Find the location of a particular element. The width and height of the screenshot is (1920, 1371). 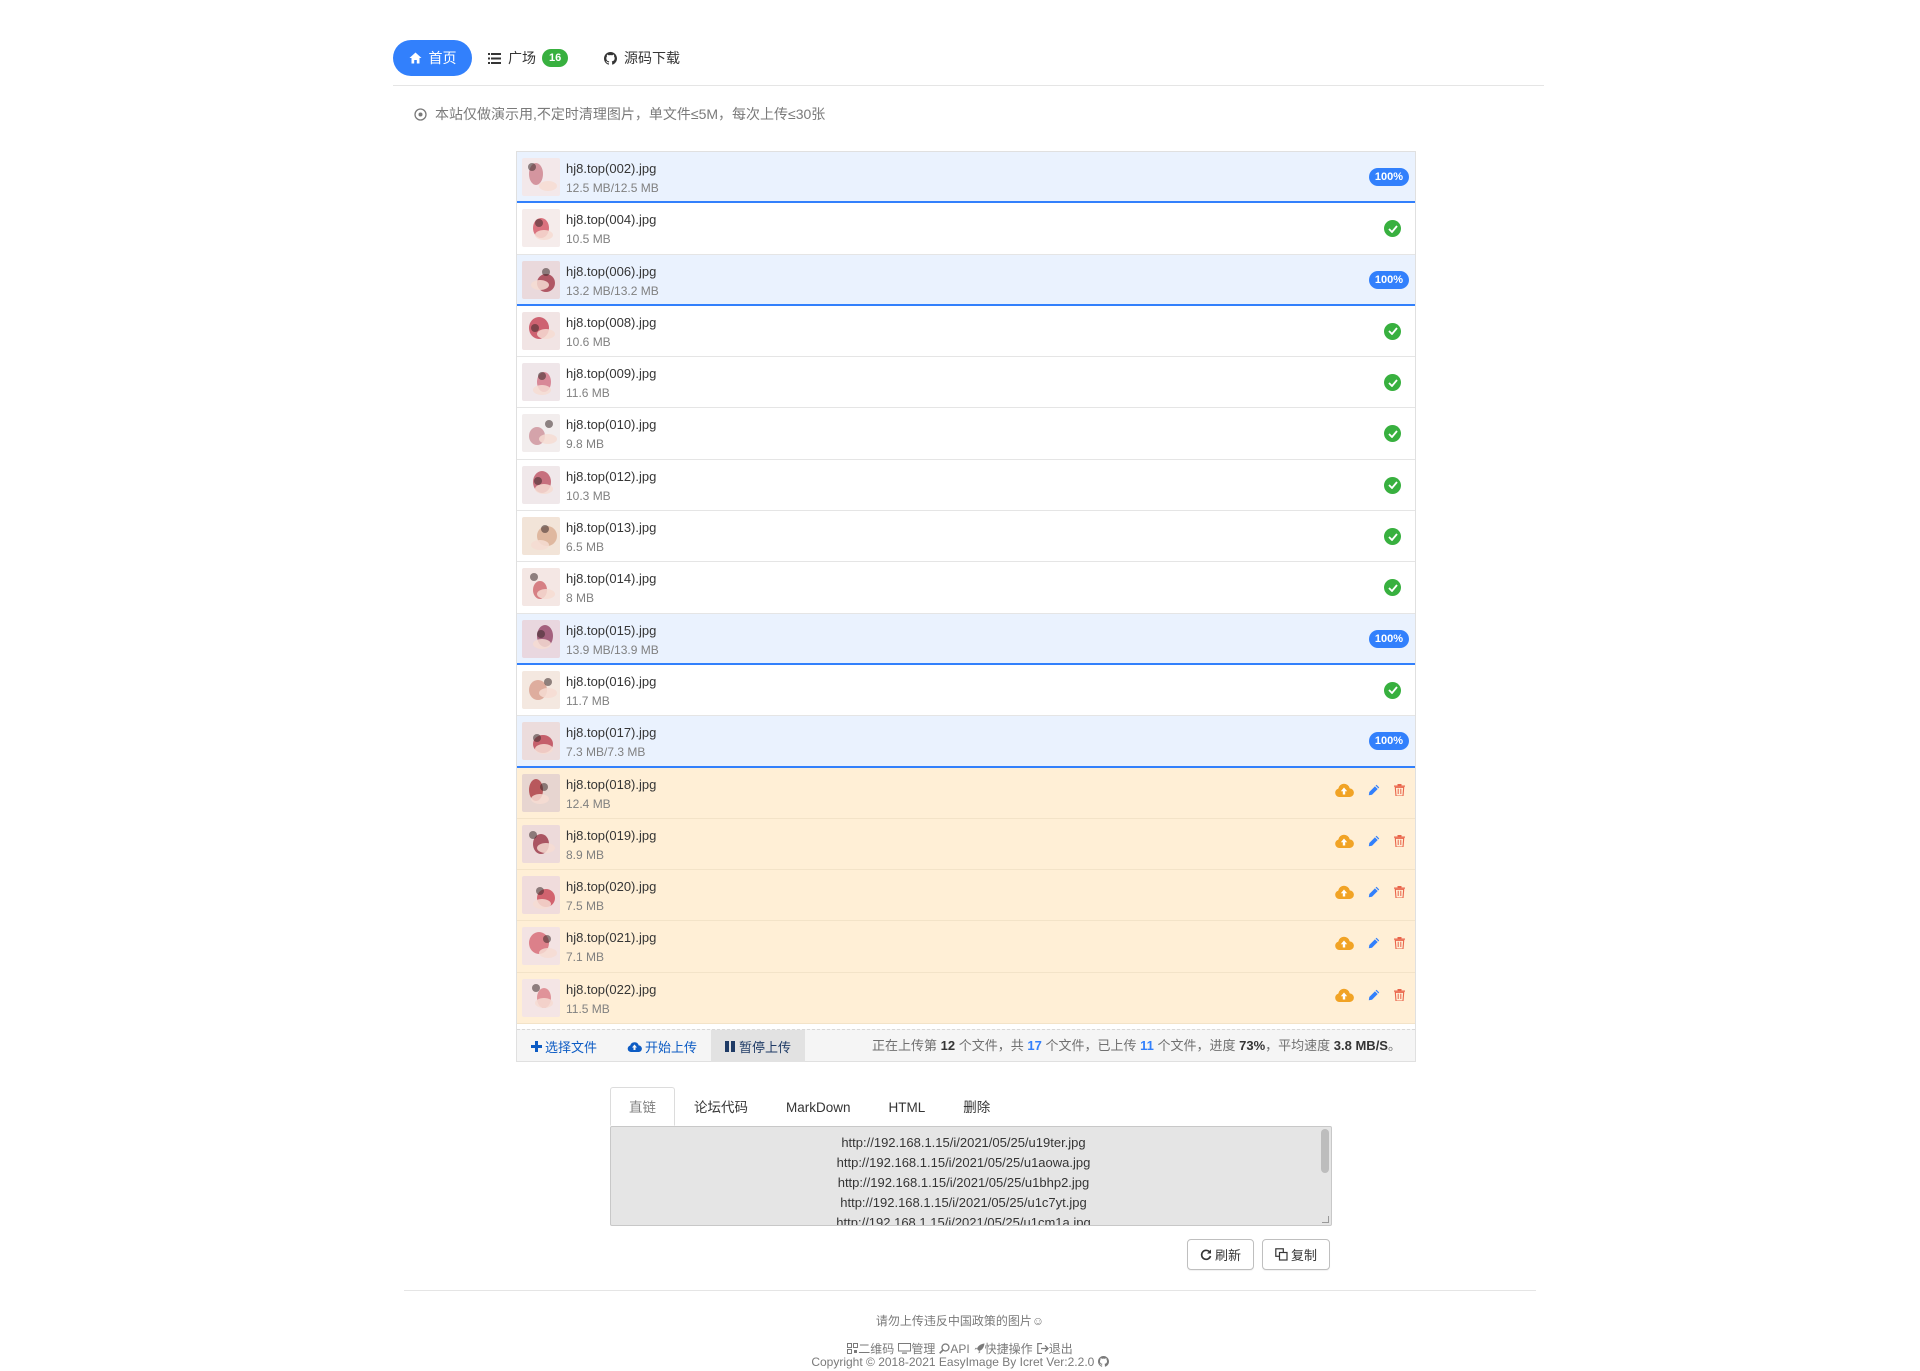

file-item: hj8.top(014).jpg 8 MB is located at coordinates (966, 588).